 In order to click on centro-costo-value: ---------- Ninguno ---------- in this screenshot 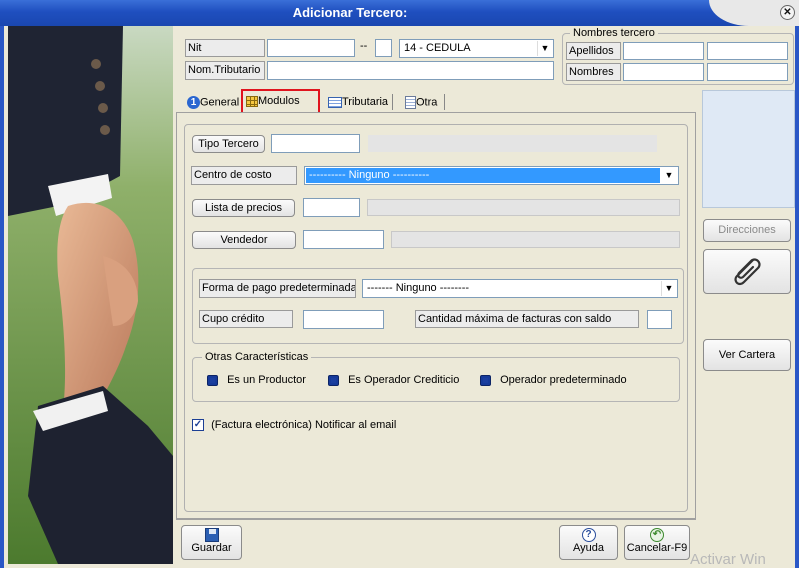, I will do `click(483, 175)`.